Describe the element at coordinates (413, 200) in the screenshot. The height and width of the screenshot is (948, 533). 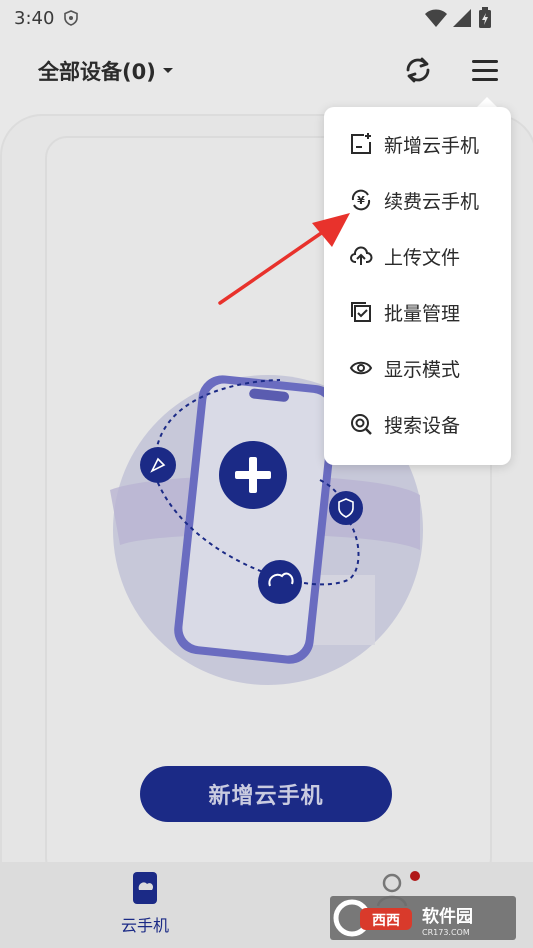
I see `menu-item-renew-cloud-phone: ¥ 续费云手机` at that location.